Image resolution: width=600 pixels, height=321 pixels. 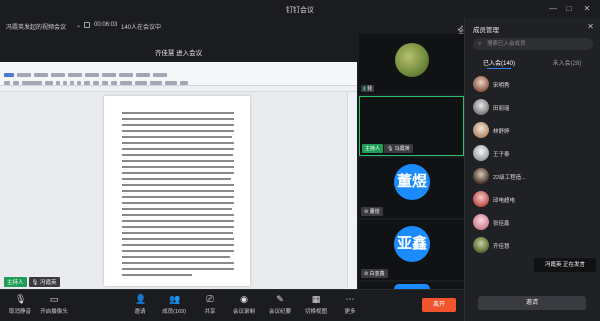 What do you see at coordinates (244, 299) in the screenshot?
I see `record-icon: ◉` at bounding box center [244, 299].